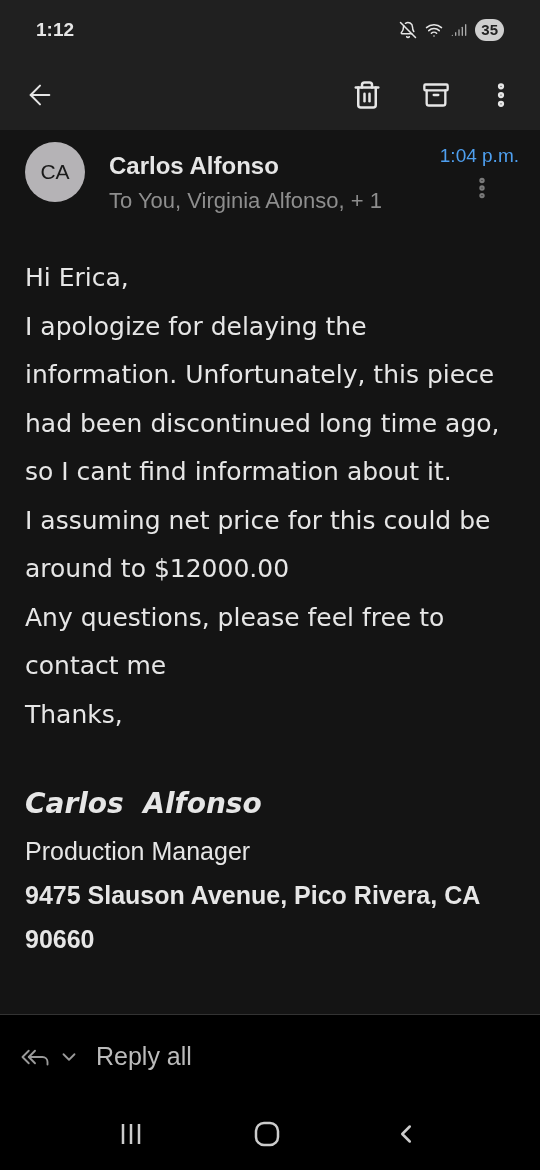 The image size is (540, 1170). What do you see at coordinates (434, 30) in the screenshot?
I see `wifi-icon` at bounding box center [434, 30].